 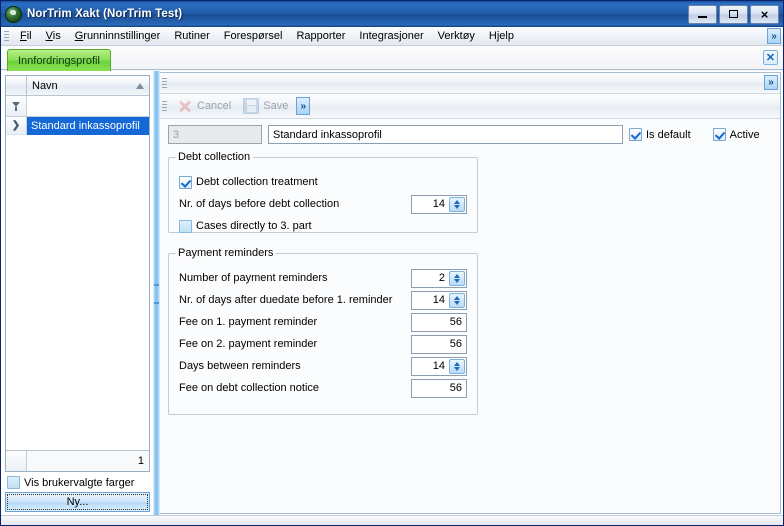 I want to click on fee-second-reminder-input: 56, so click(x=439, y=344).